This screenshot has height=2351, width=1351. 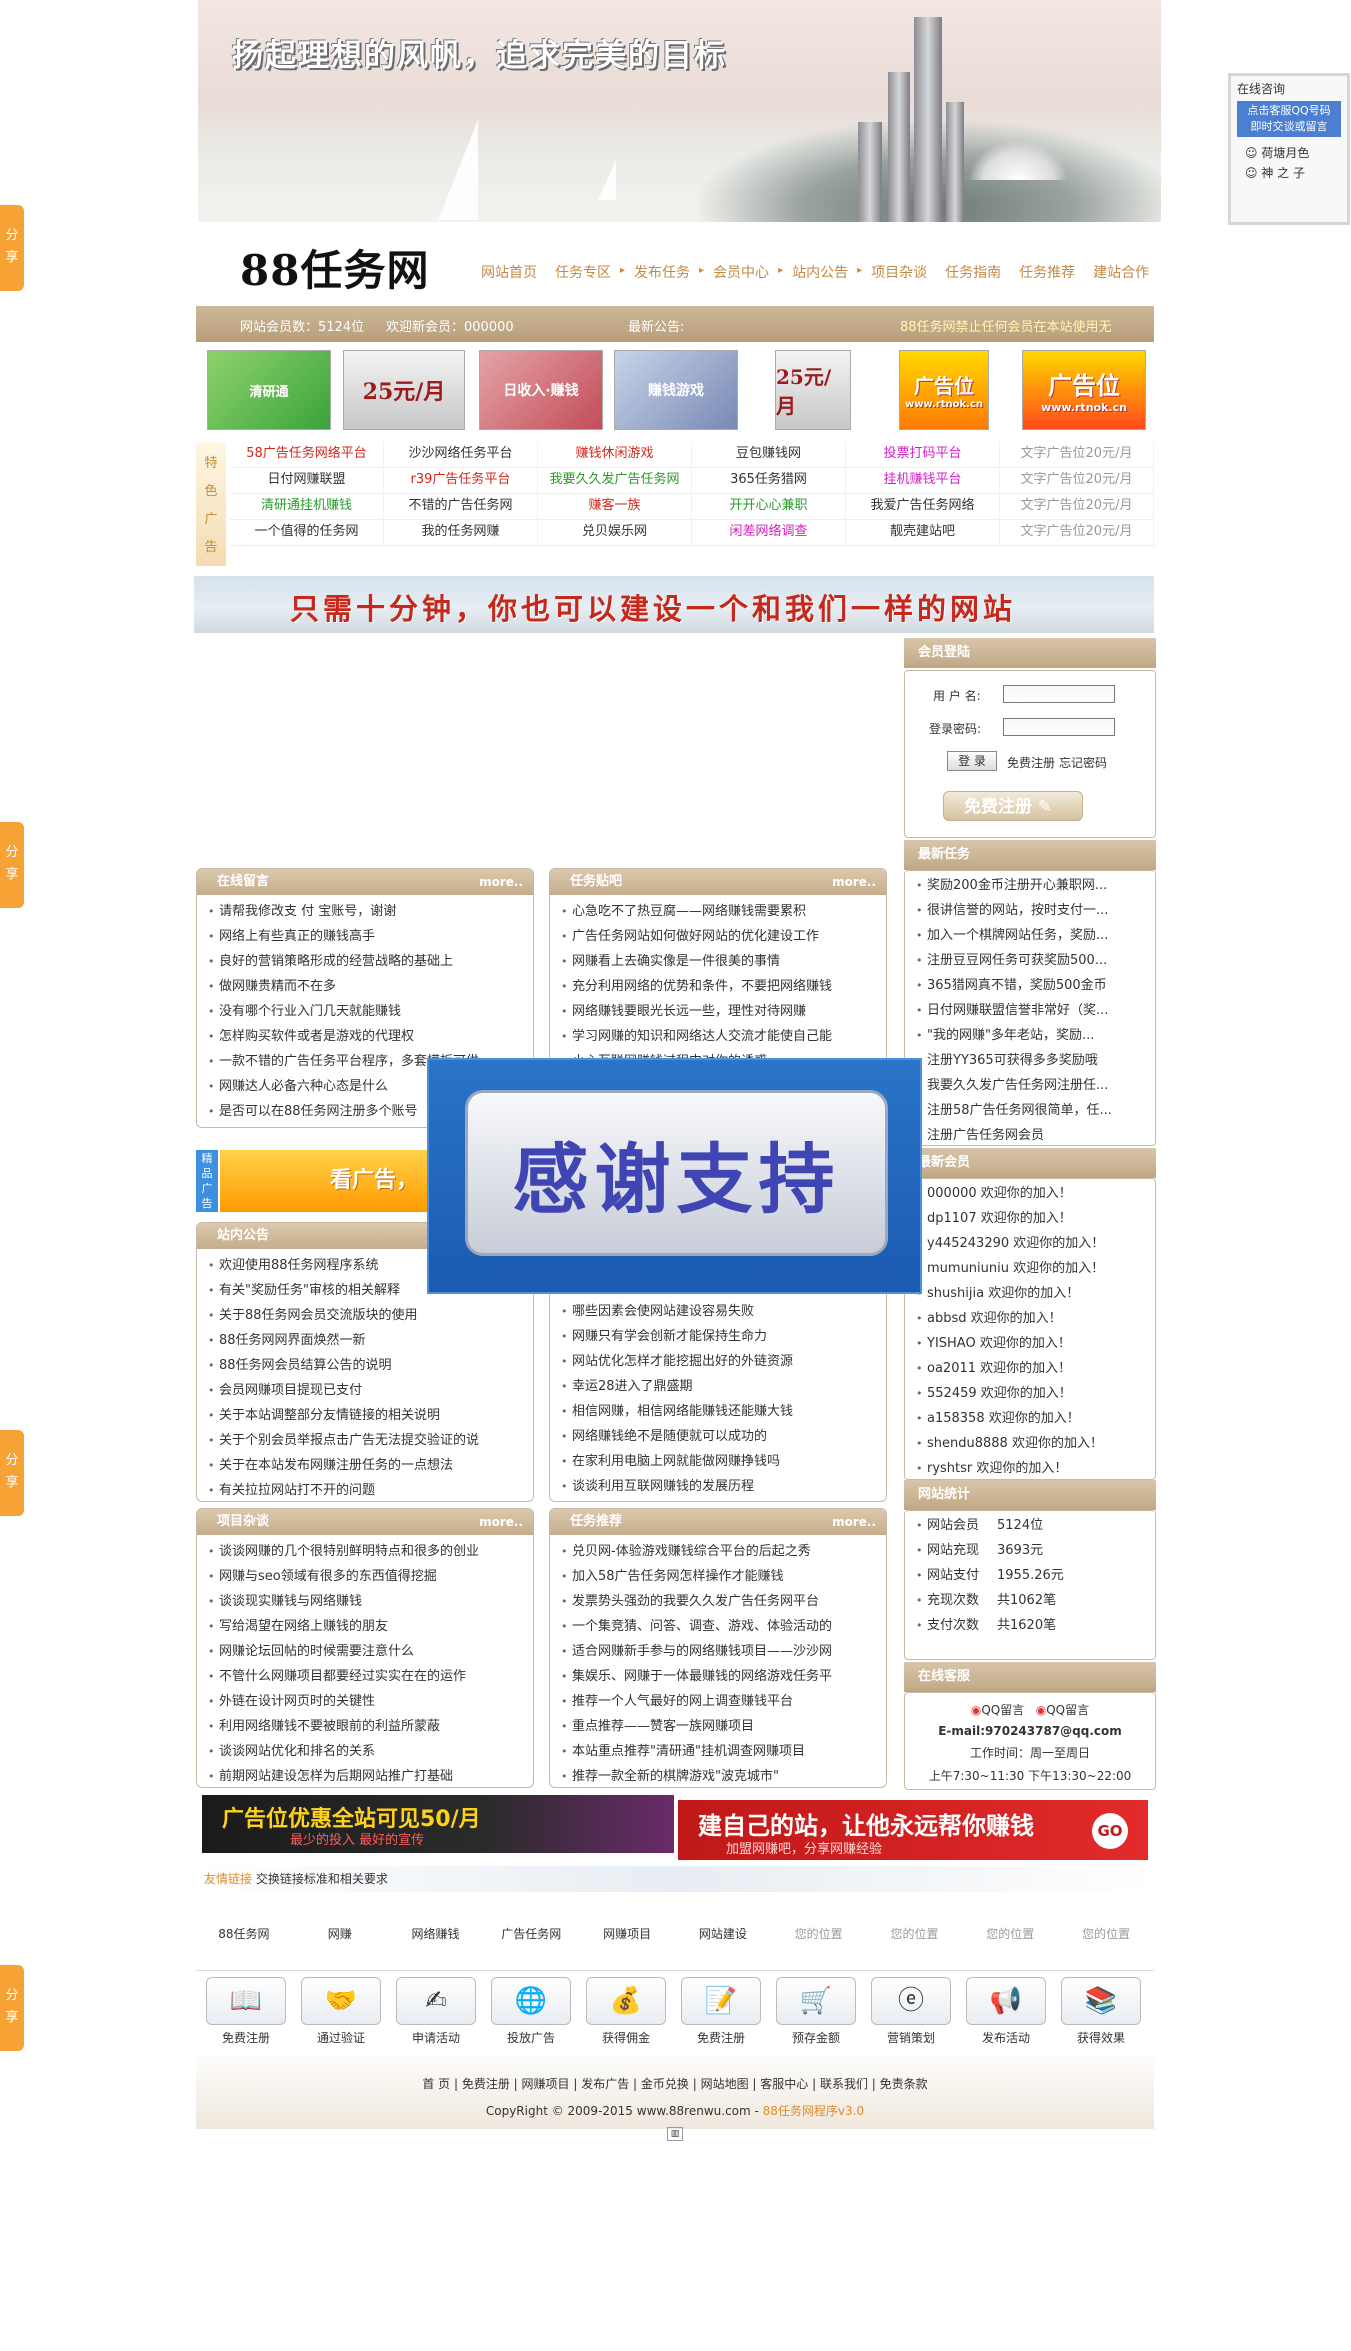 What do you see at coordinates (369, 1390) in the screenshot?
I see `notice-item: 会员网赚项目提现已支付` at bounding box center [369, 1390].